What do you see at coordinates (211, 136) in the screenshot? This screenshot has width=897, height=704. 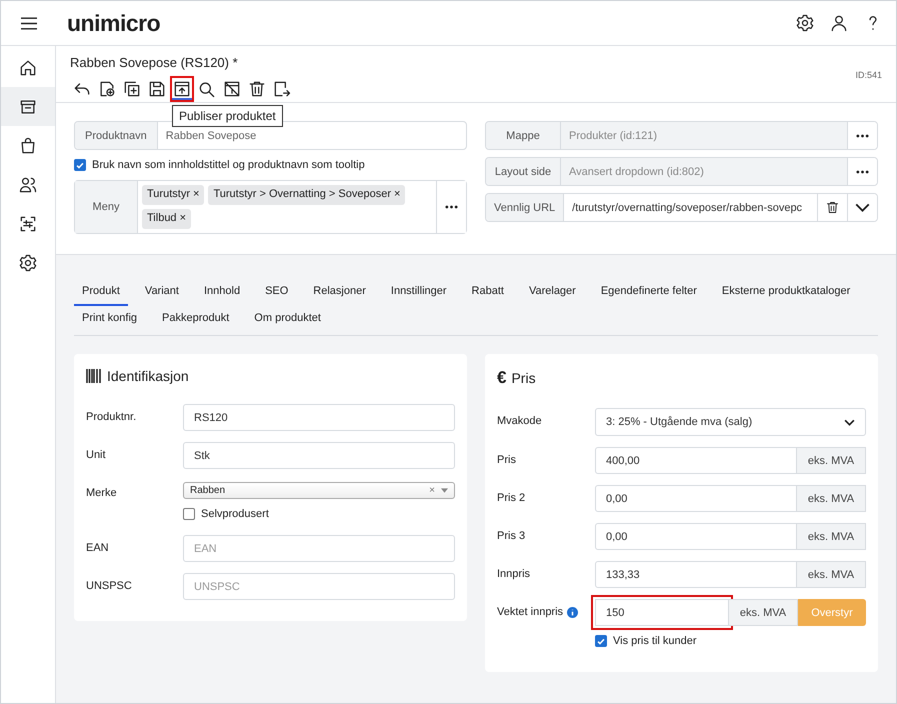 I see `field-value: Rabben Sovepose` at bounding box center [211, 136].